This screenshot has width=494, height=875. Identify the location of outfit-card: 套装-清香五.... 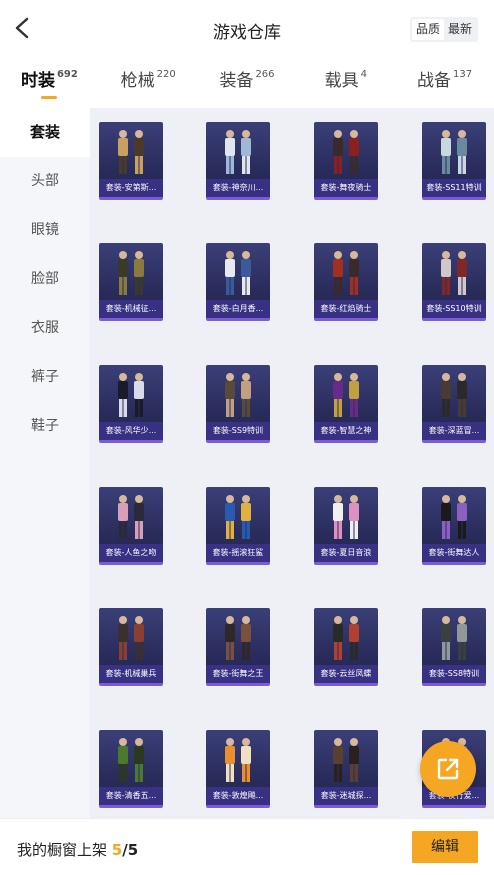
(131, 769).